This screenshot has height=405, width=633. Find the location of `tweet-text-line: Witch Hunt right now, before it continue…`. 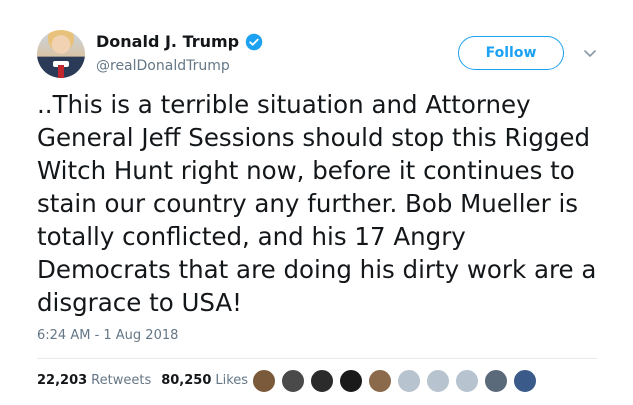

tweet-text-line: Witch Hunt right now, before it continue… is located at coordinates (306, 170).